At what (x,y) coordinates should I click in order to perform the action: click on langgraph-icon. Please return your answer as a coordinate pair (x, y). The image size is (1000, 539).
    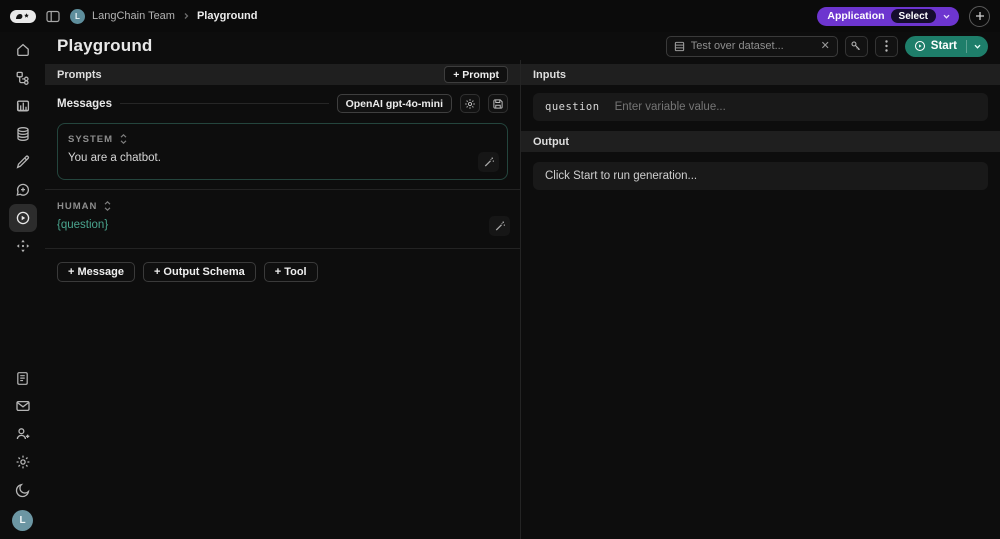
    Looking at the image, I should click on (22, 246).